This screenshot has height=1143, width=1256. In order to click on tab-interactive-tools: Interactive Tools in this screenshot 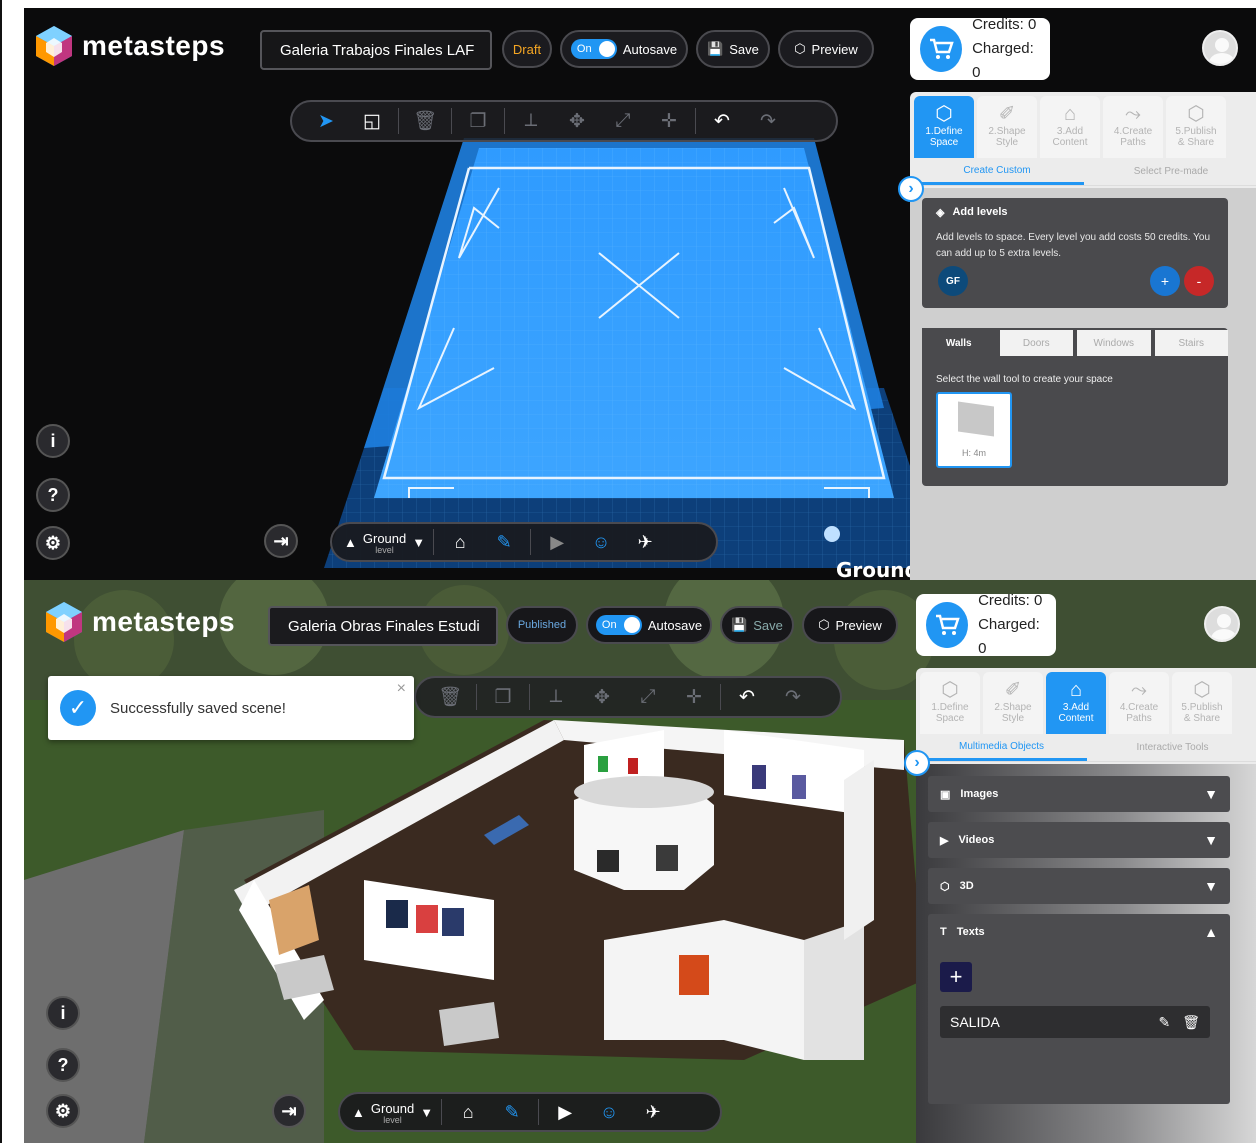, I will do `click(1171, 747)`.